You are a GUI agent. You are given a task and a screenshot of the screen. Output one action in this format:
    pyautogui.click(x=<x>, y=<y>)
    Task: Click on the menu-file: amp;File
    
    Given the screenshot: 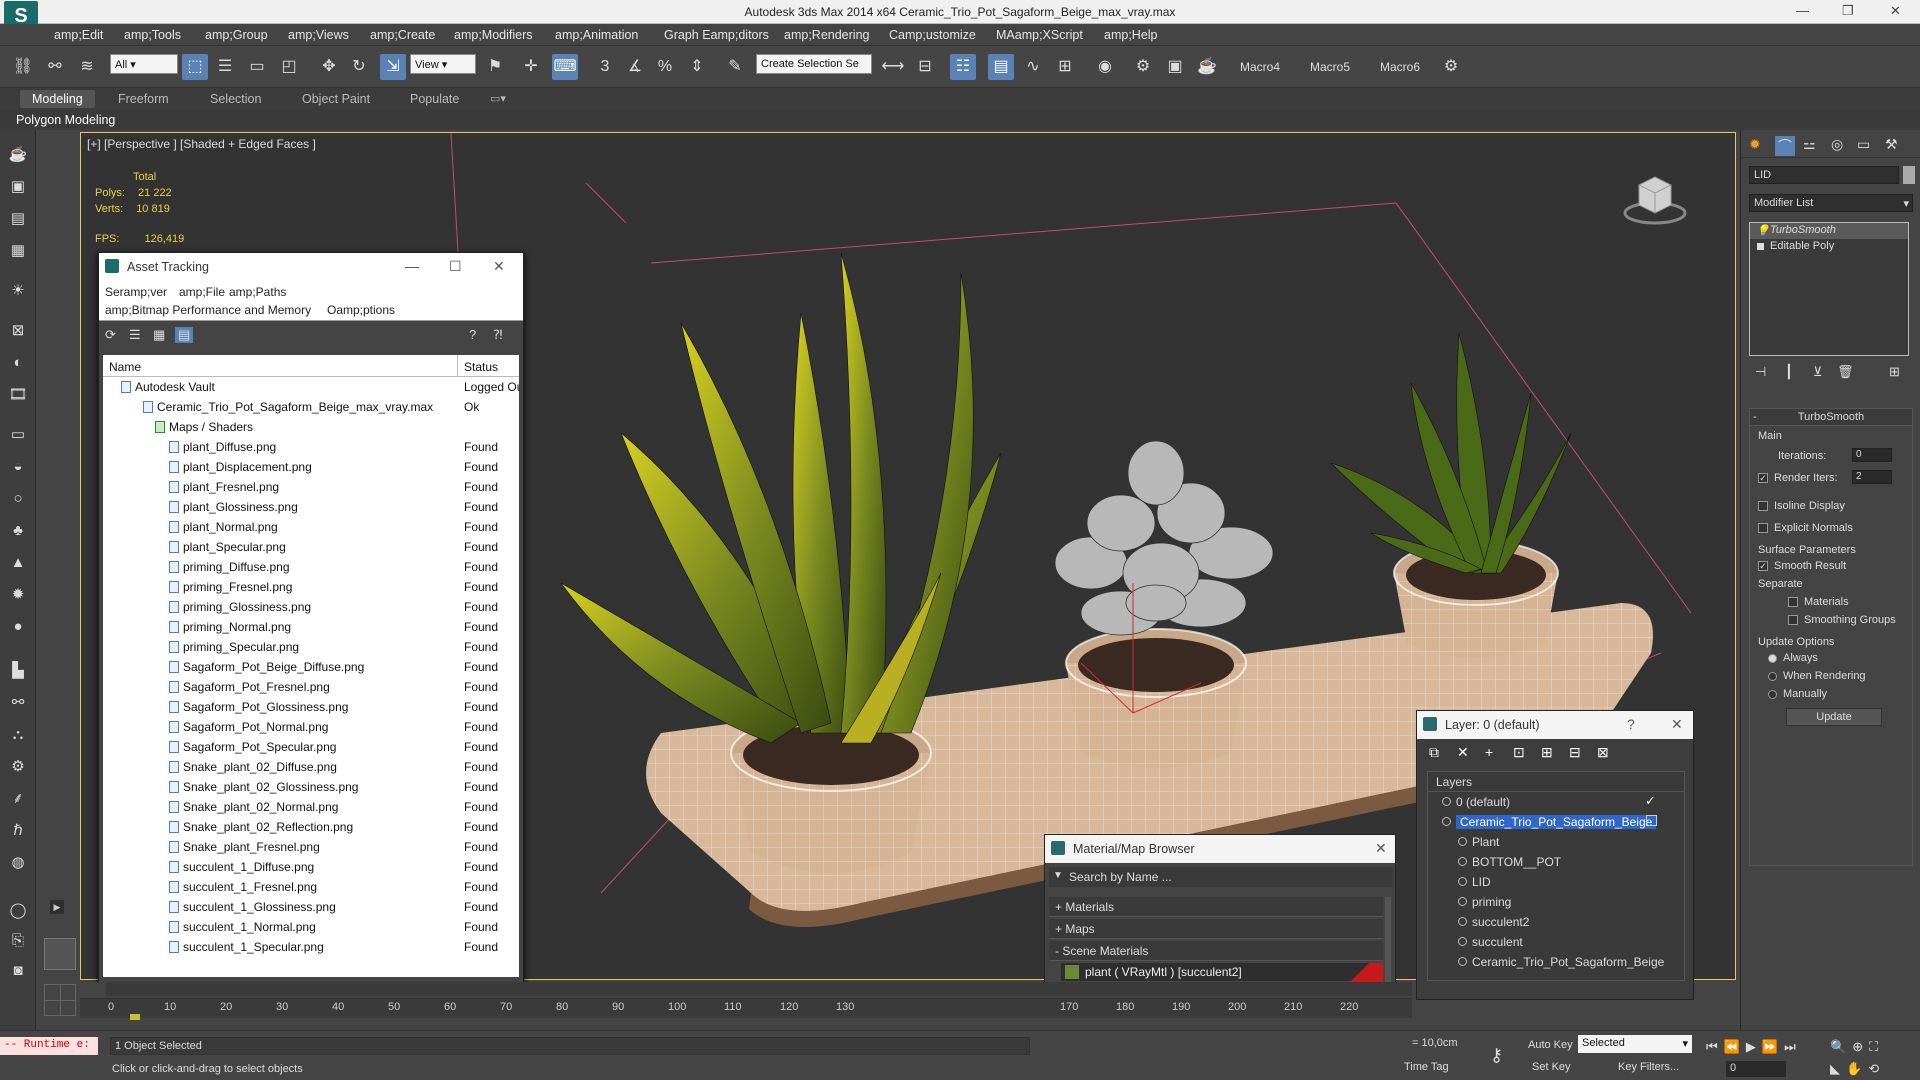 What is the action you would take?
    pyautogui.click(x=202, y=292)
    